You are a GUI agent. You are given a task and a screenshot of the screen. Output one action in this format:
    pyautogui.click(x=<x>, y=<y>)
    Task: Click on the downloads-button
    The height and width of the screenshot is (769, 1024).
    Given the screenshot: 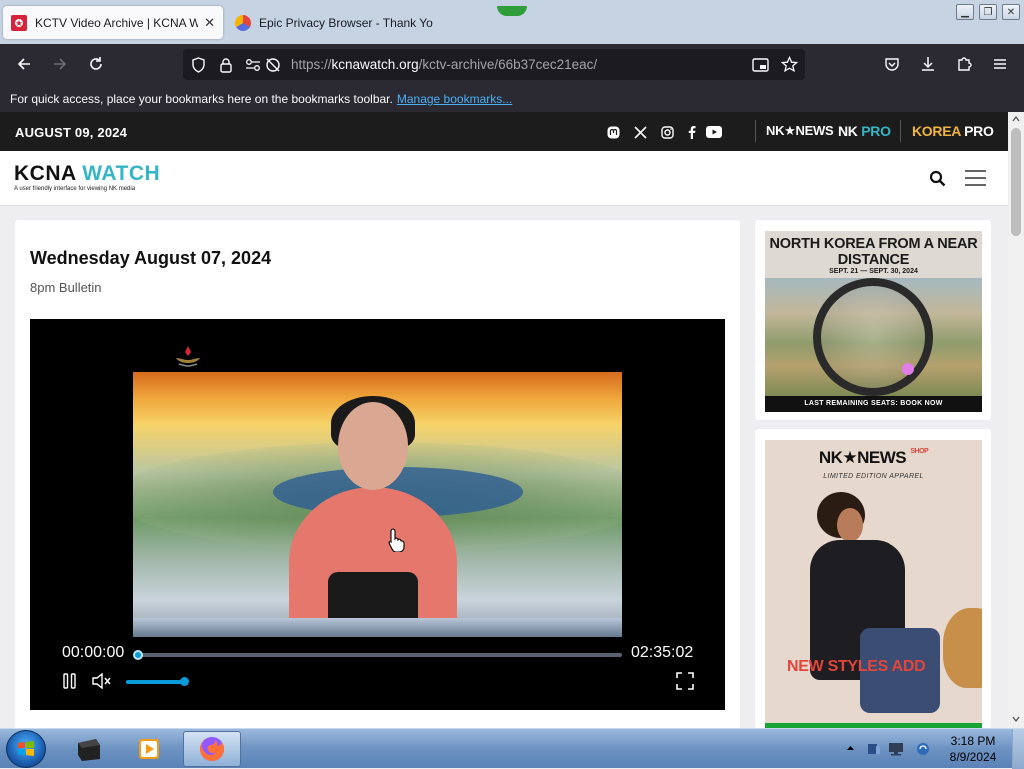 What is the action you would take?
    pyautogui.click(x=928, y=64)
    